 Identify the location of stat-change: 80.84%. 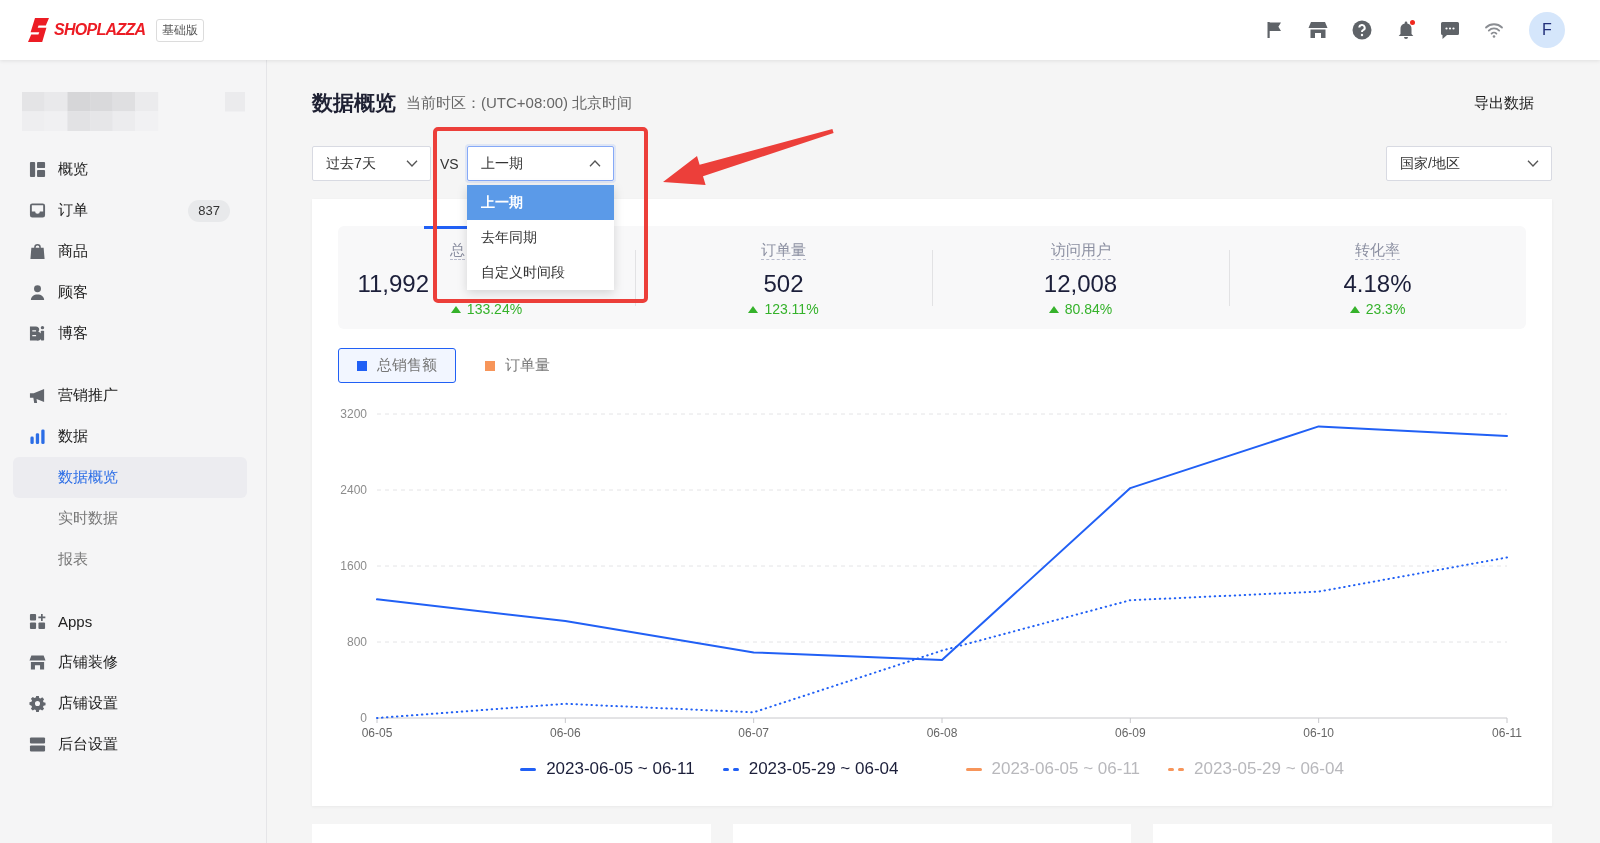
(1080, 309).